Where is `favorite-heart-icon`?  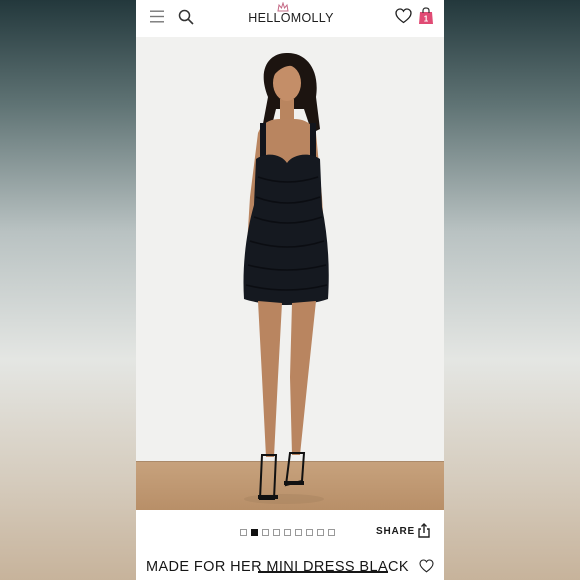
favorite-heart-icon is located at coordinates (426, 566).